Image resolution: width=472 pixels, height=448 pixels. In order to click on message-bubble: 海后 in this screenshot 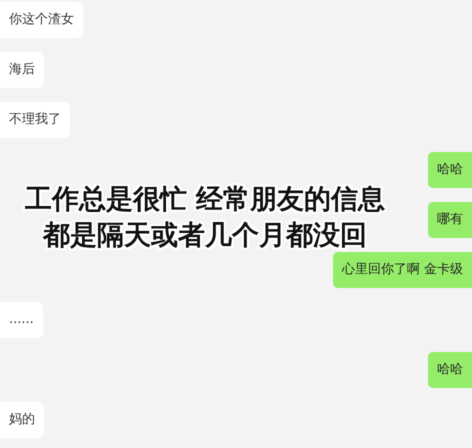, I will do `click(22, 70)`.